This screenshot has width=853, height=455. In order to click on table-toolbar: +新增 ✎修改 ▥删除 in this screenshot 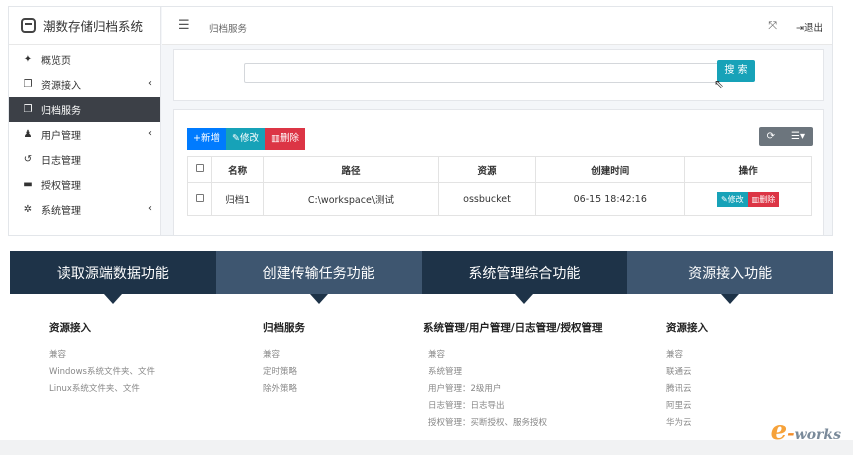, I will do `click(246, 139)`.